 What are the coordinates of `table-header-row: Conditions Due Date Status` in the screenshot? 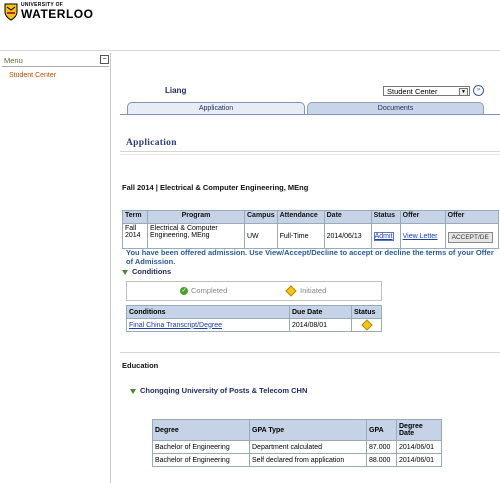 It's located at (254, 312).